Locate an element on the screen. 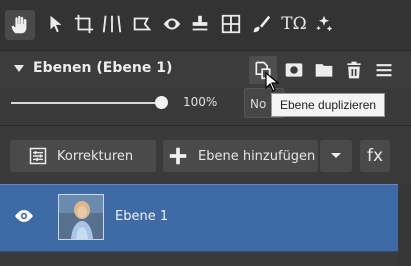 This screenshot has height=266, width=411. add-layer-button: Ebene hinzufügen is located at coordinates (240, 156).